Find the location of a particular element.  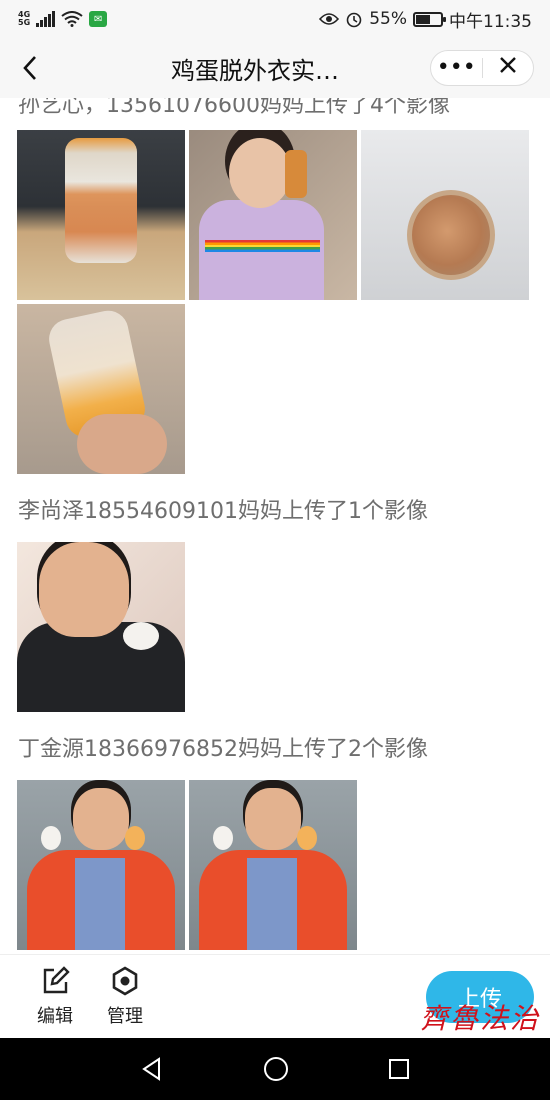

system-navigation-bar is located at coordinates (275, 1069).